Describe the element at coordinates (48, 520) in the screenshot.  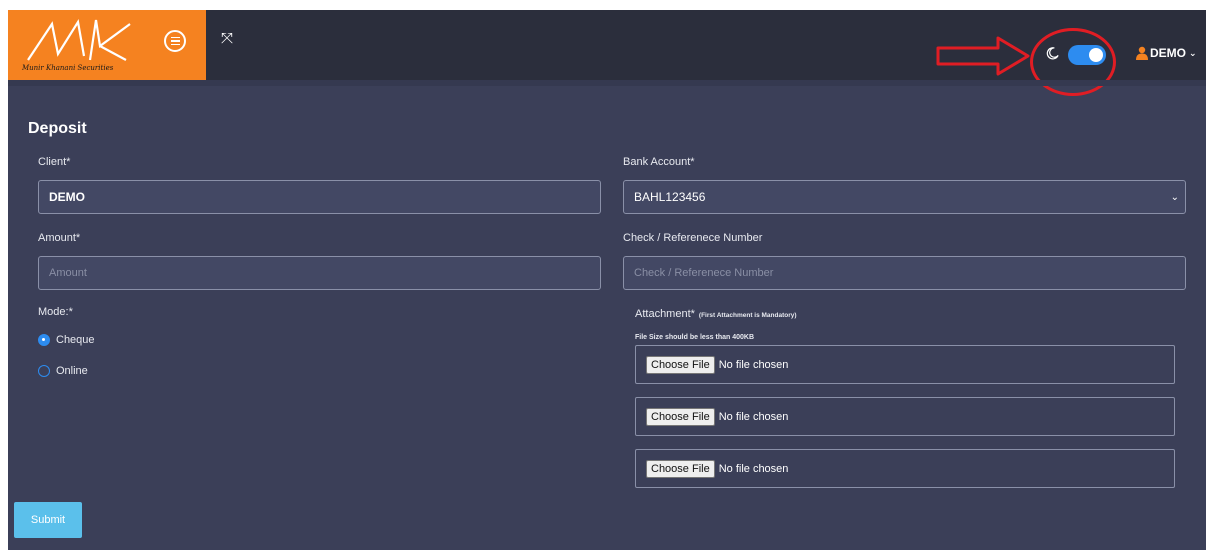
I see `submit-button: Submit` at that location.